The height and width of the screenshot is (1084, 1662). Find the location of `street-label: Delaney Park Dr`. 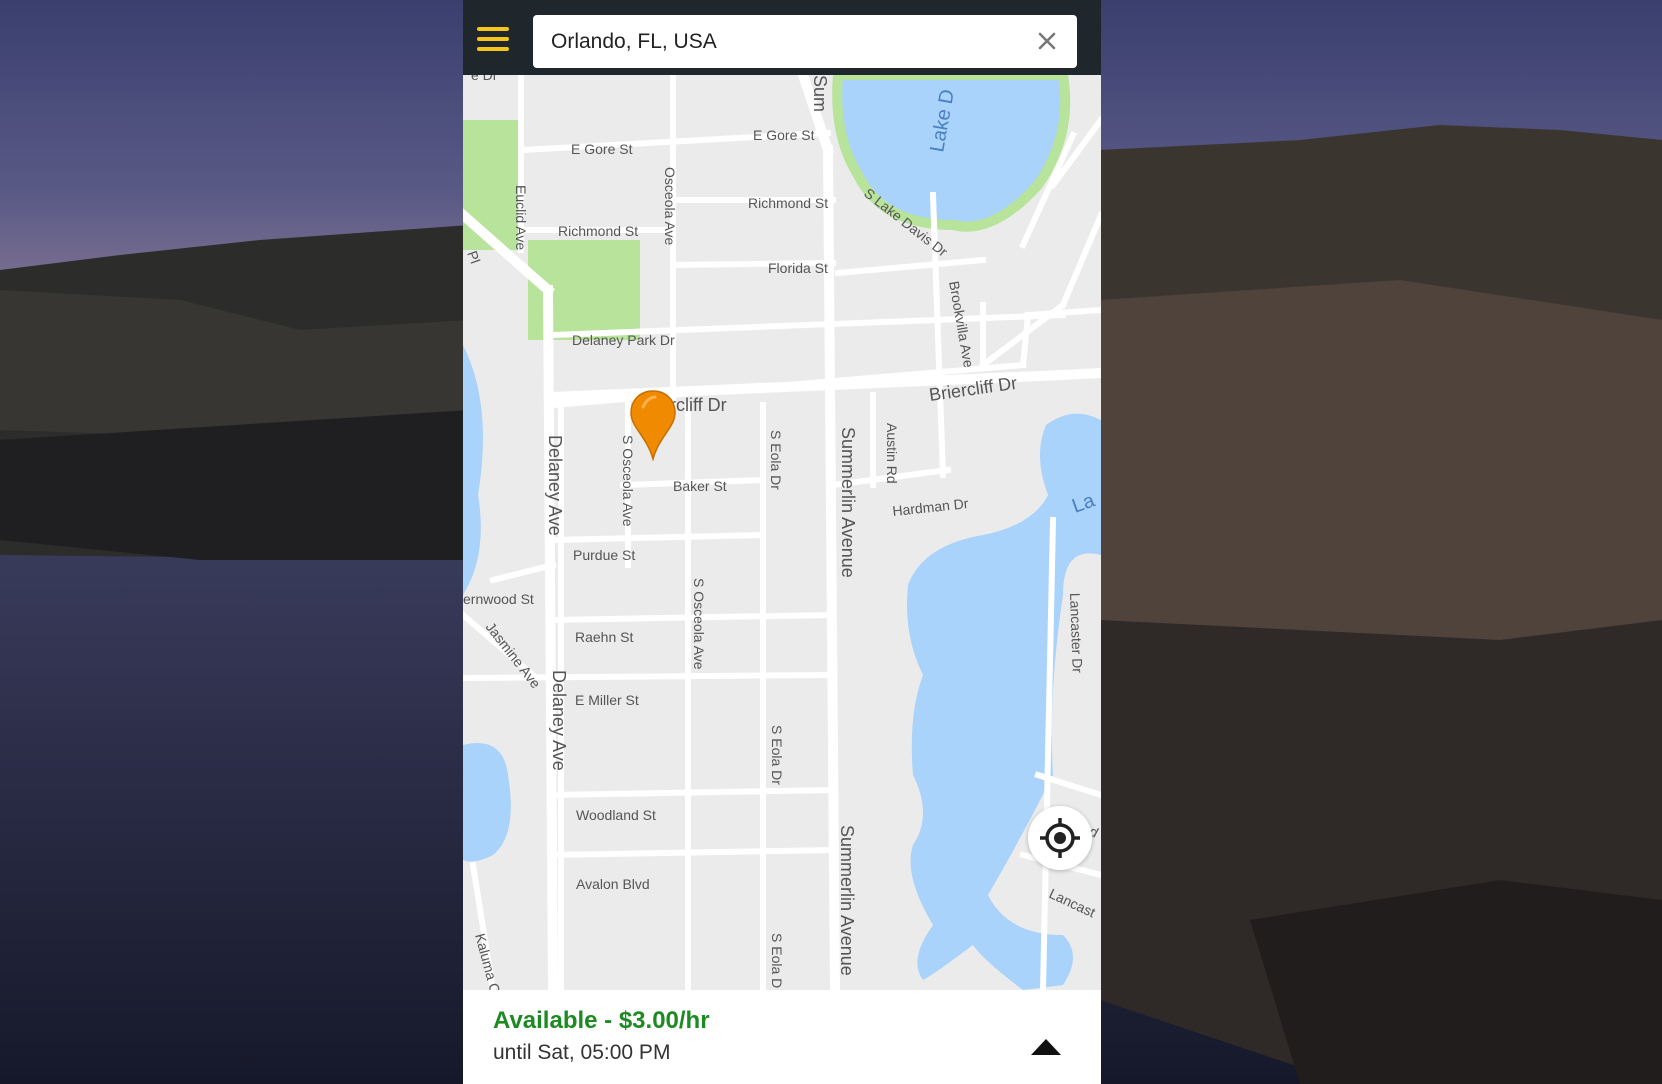

street-label: Delaney Park Dr is located at coordinates (623, 340).